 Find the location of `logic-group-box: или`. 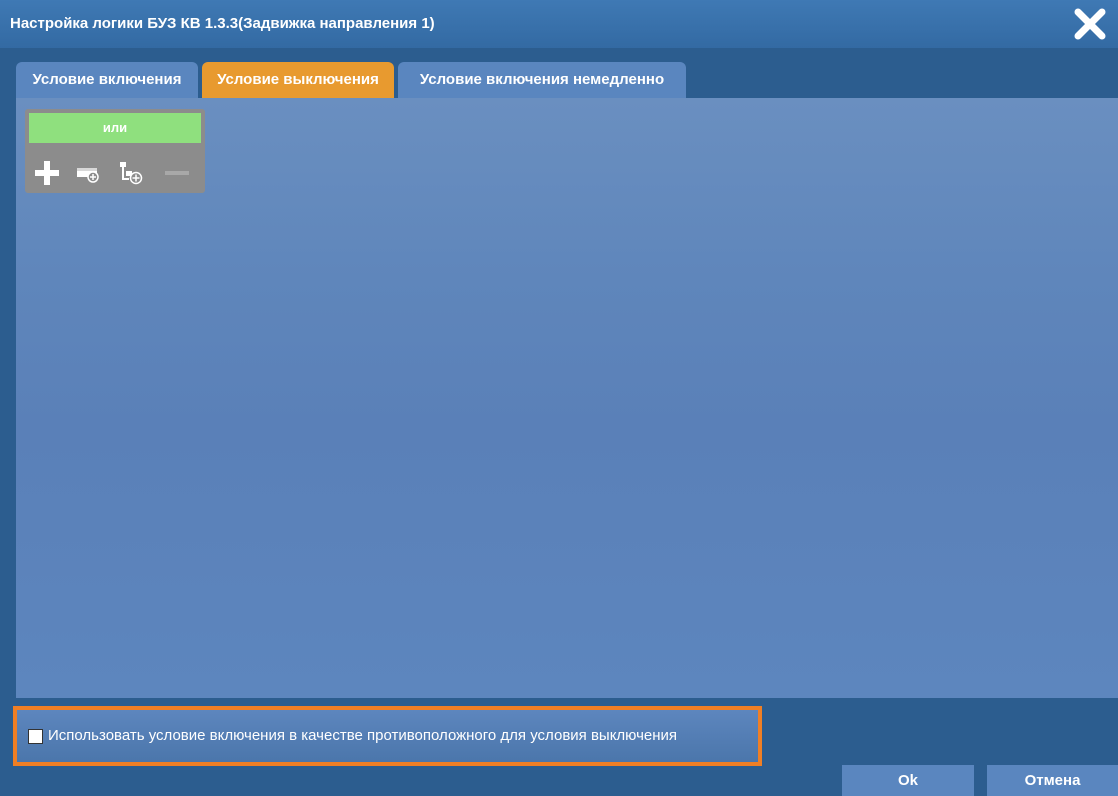

logic-group-box: или is located at coordinates (115, 151).